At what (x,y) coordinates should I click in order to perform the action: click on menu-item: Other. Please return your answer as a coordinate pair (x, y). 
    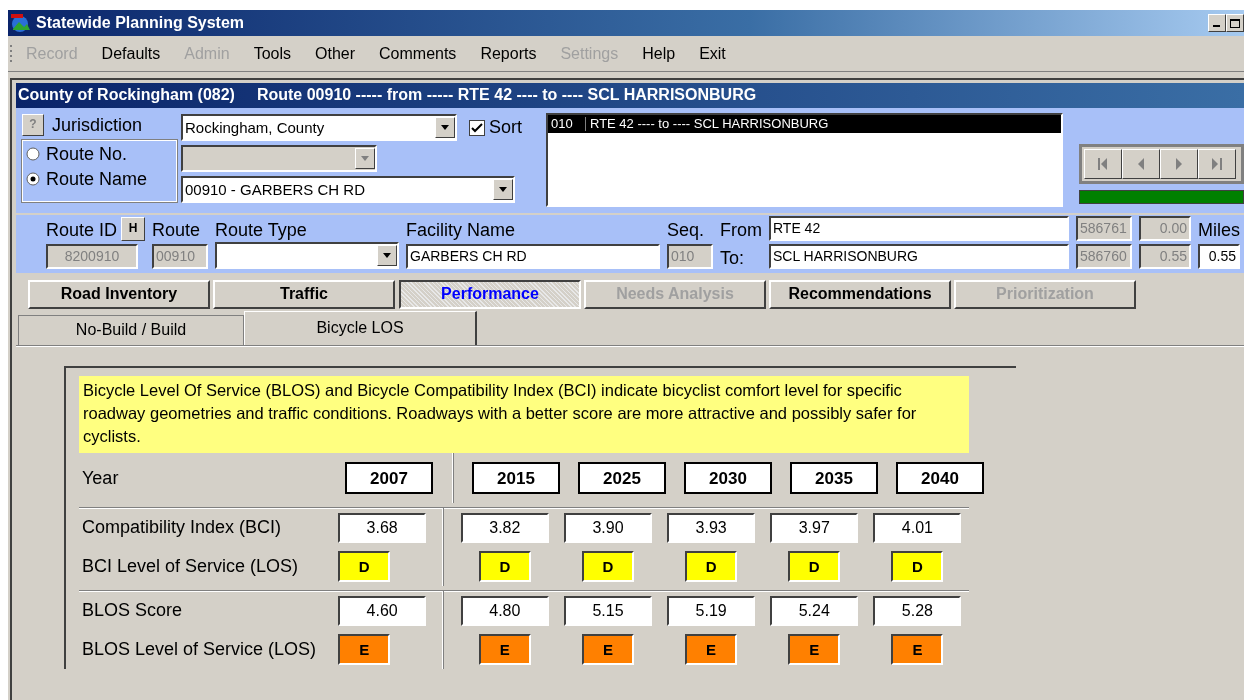
    Looking at the image, I should click on (335, 54).